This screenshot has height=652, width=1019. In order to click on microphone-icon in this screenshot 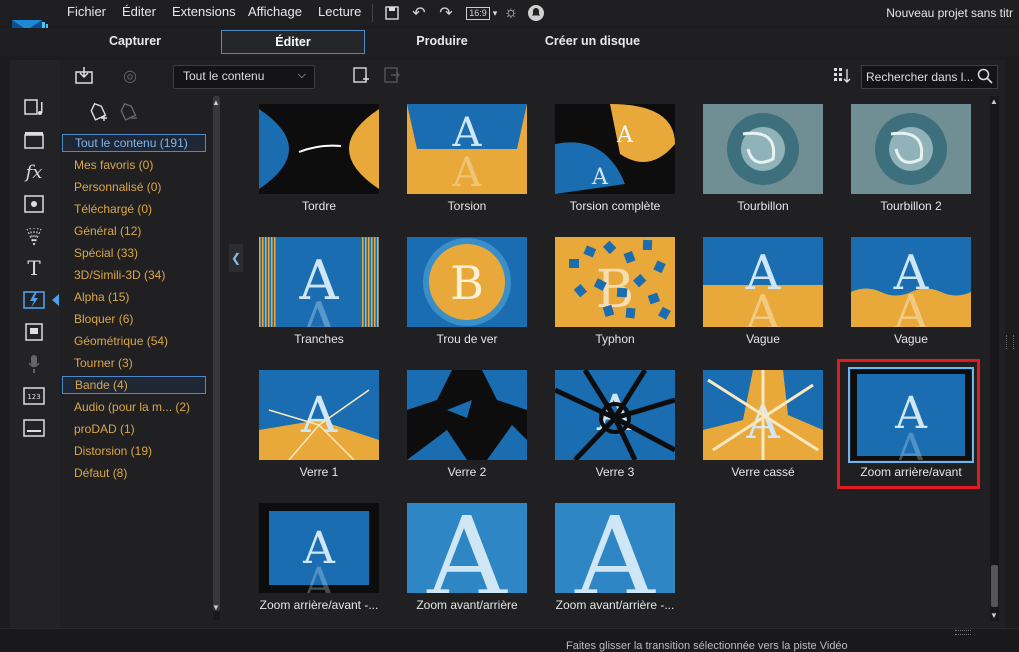, I will do `click(34, 364)`.